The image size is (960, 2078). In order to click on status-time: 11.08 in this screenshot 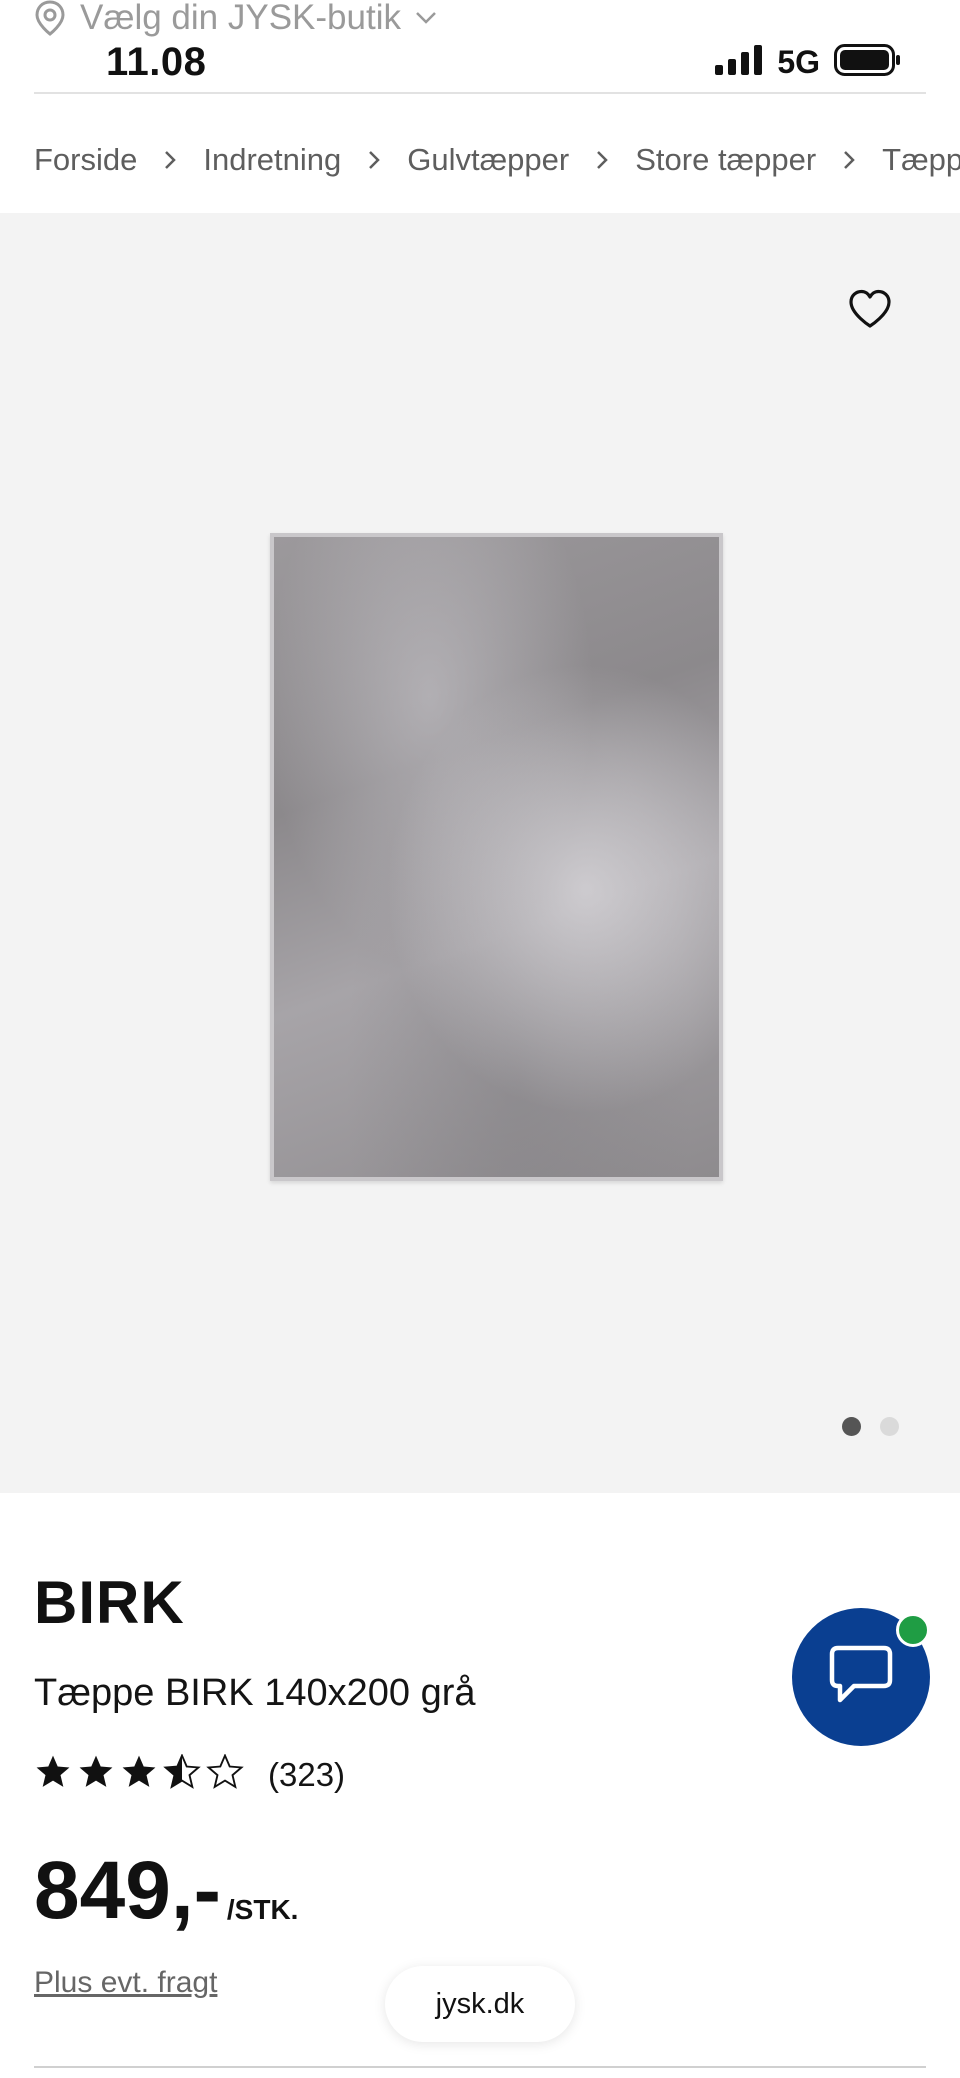, I will do `click(156, 62)`.